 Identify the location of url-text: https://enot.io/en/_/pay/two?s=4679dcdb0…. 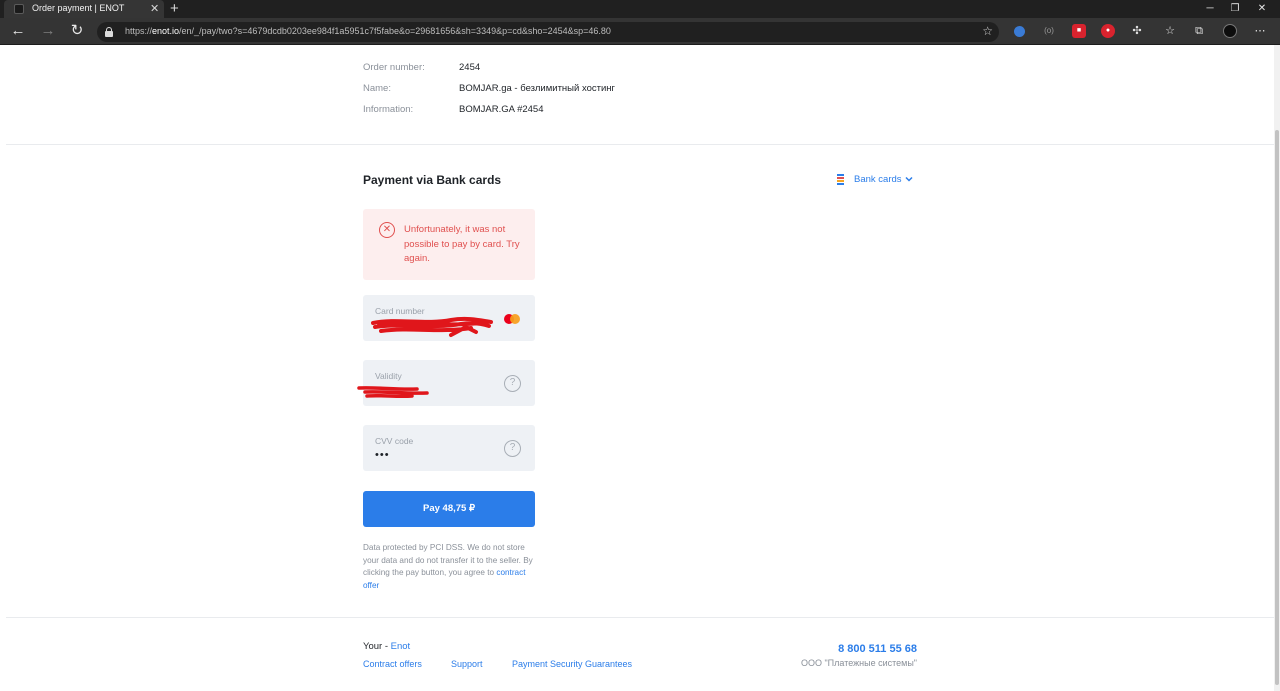
(368, 31).